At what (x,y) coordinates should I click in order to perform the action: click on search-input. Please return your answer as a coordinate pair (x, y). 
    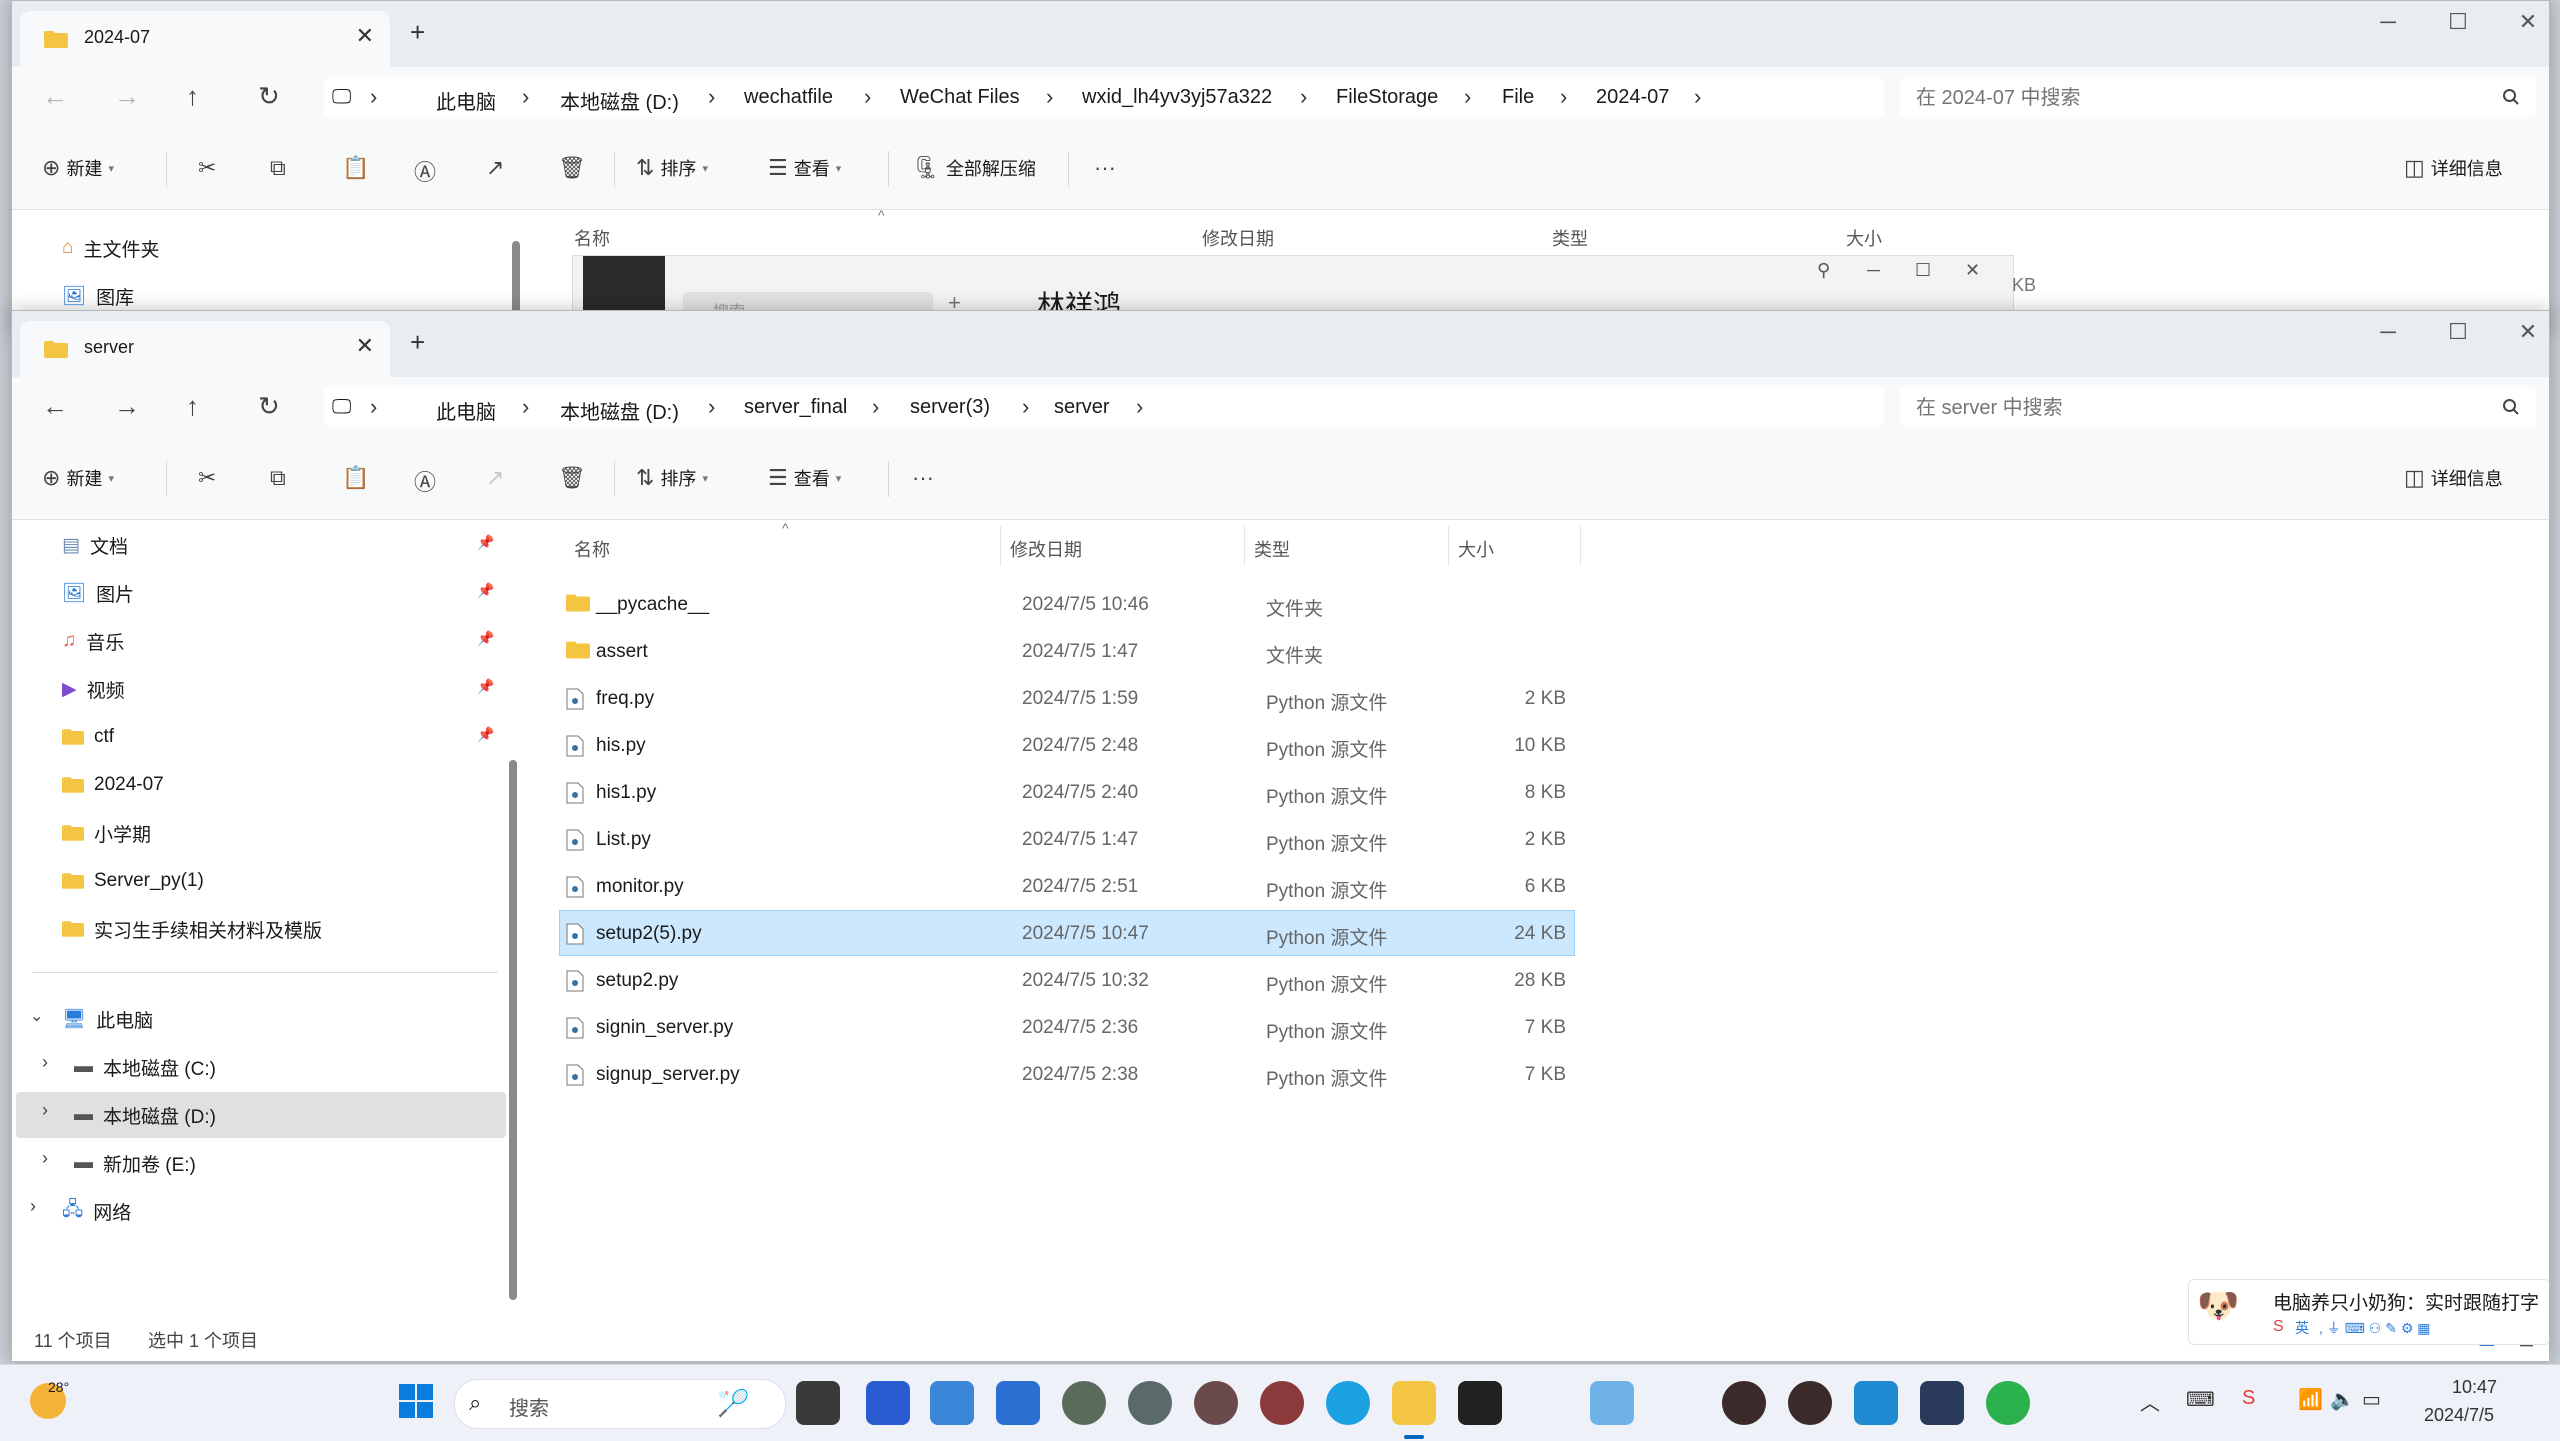
    Looking at the image, I should click on (2196, 408).